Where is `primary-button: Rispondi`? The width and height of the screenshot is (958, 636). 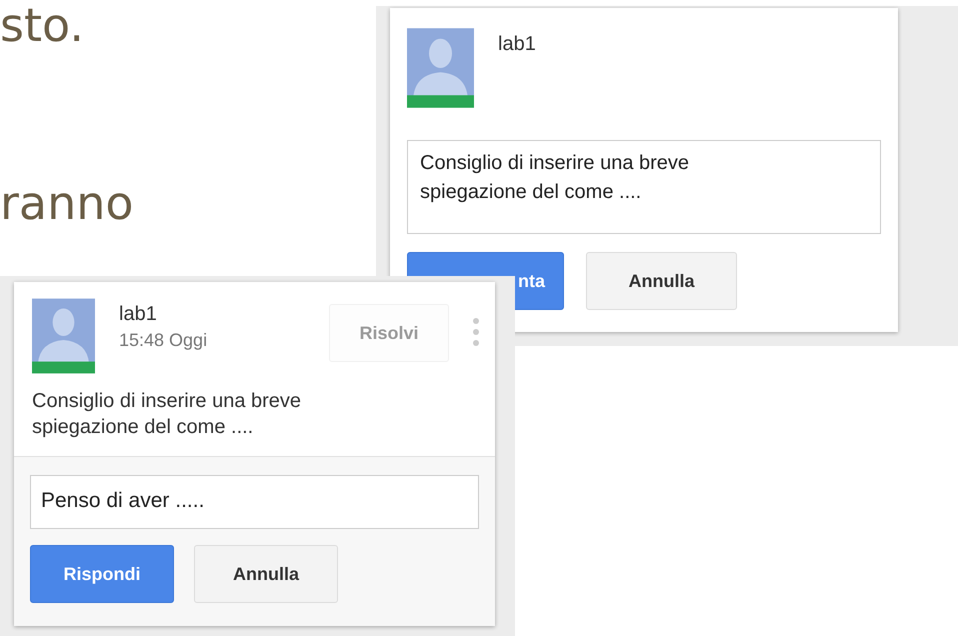 primary-button: Rispondi is located at coordinates (102, 574).